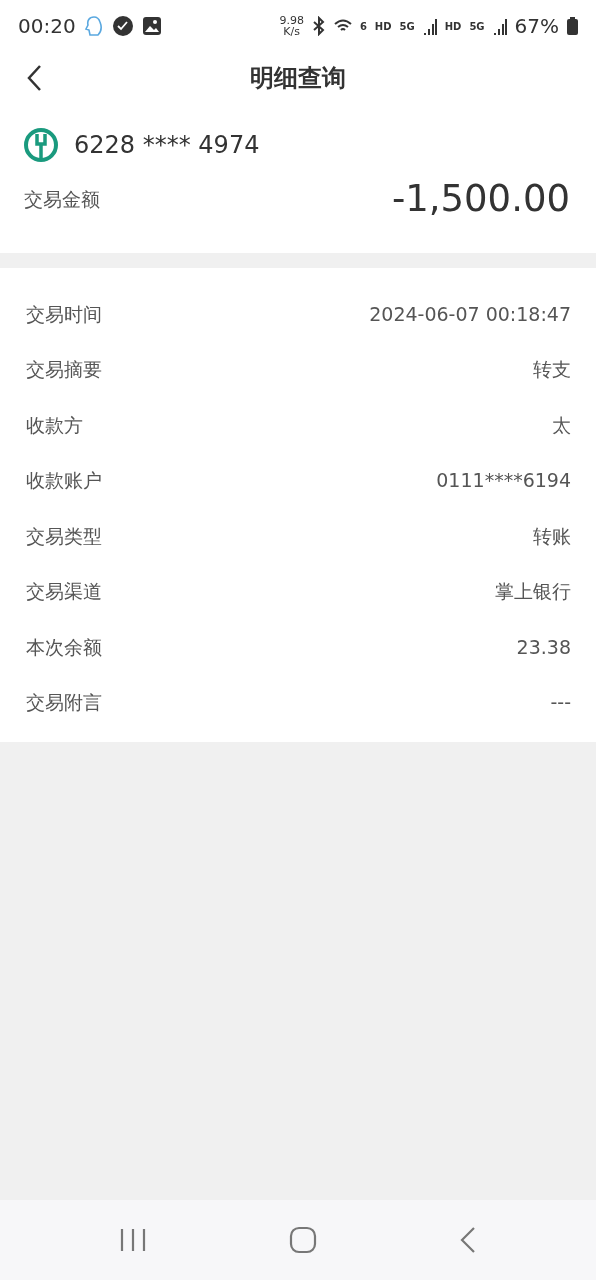 The width and height of the screenshot is (596, 1280). What do you see at coordinates (470, 314) in the screenshot?
I see `detail-value: 2024-06-07 00:18:47` at bounding box center [470, 314].